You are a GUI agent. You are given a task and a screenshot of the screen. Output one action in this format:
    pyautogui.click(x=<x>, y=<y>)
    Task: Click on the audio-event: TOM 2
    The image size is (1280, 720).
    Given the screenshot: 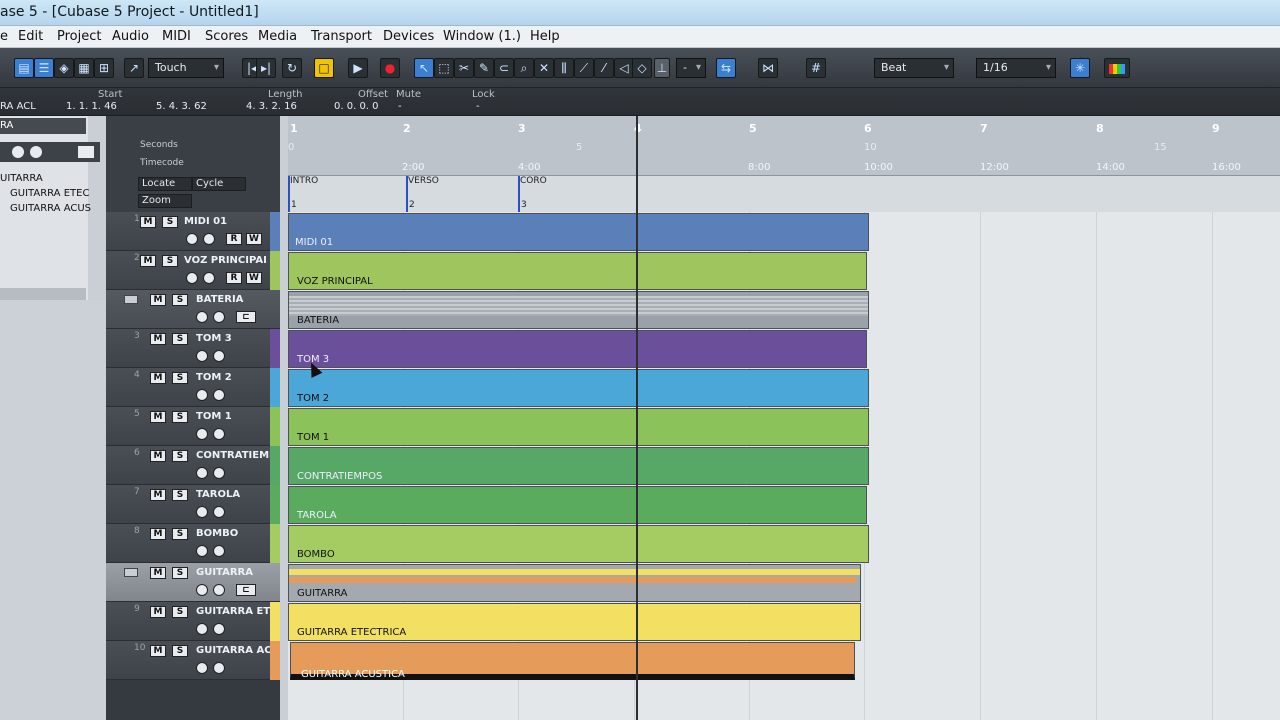 What is the action you would take?
    pyautogui.click(x=578, y=388)
    